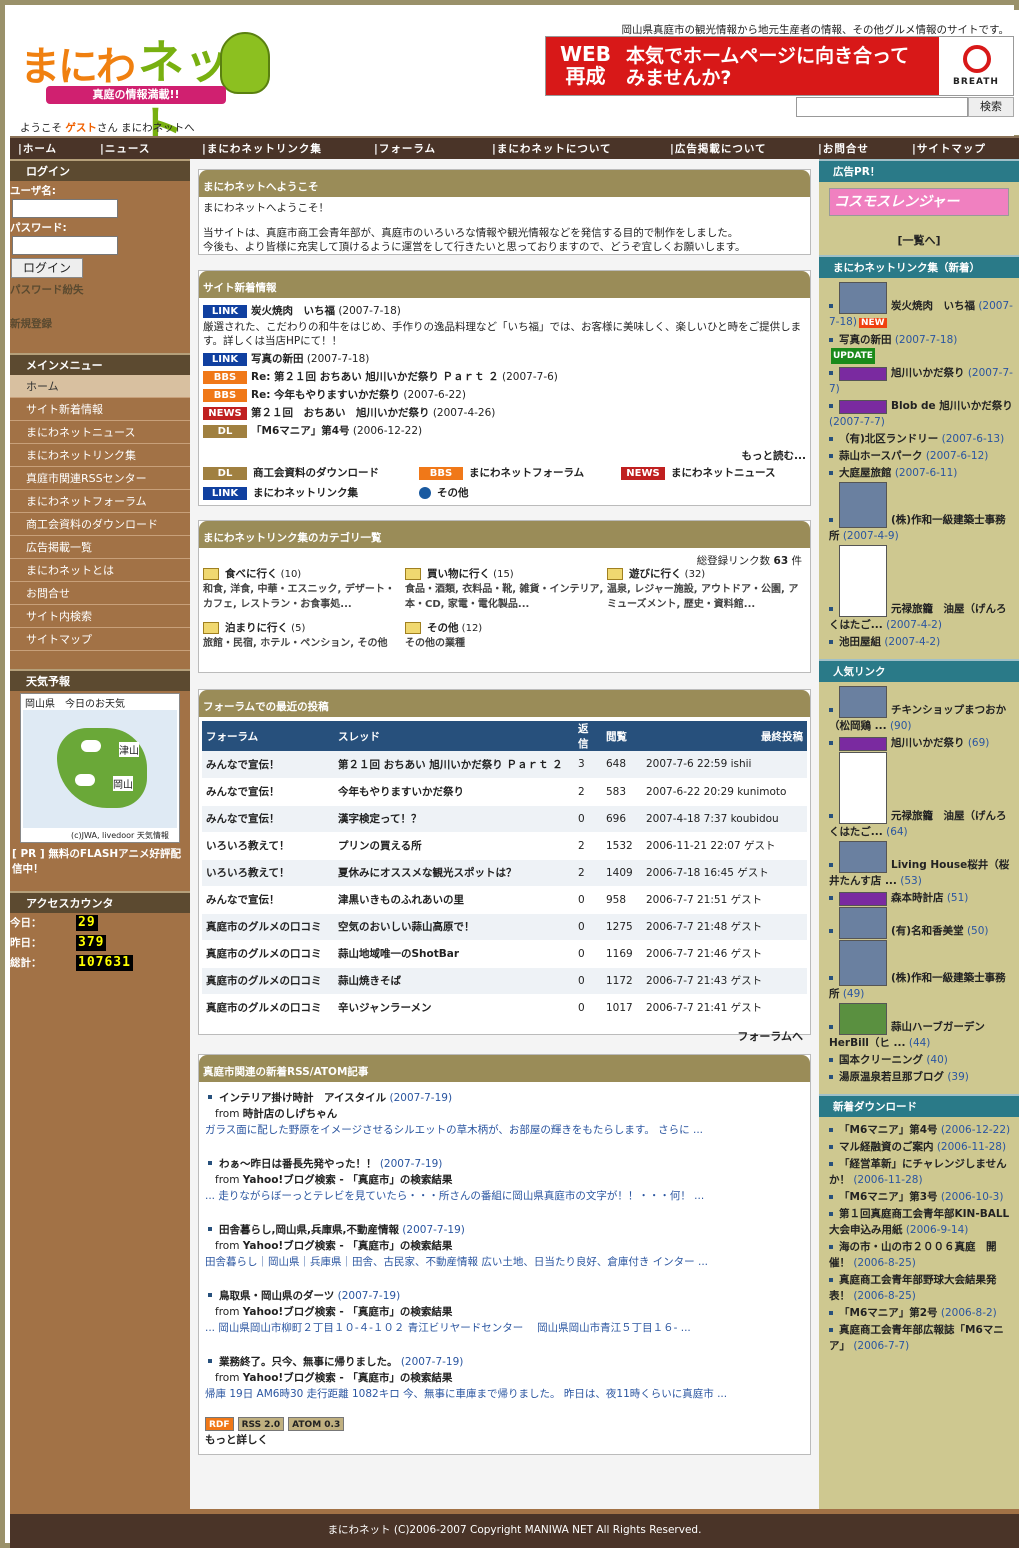 Image resolution: width=1019 pixels, height=1548 pixels. Describe the element at coordinates (100, 768) in the screenshot. I see `weather-widget: 岡山県 今日のお天気 津山 岡山 (c)JWA, livedoor 天気情報` at that location.